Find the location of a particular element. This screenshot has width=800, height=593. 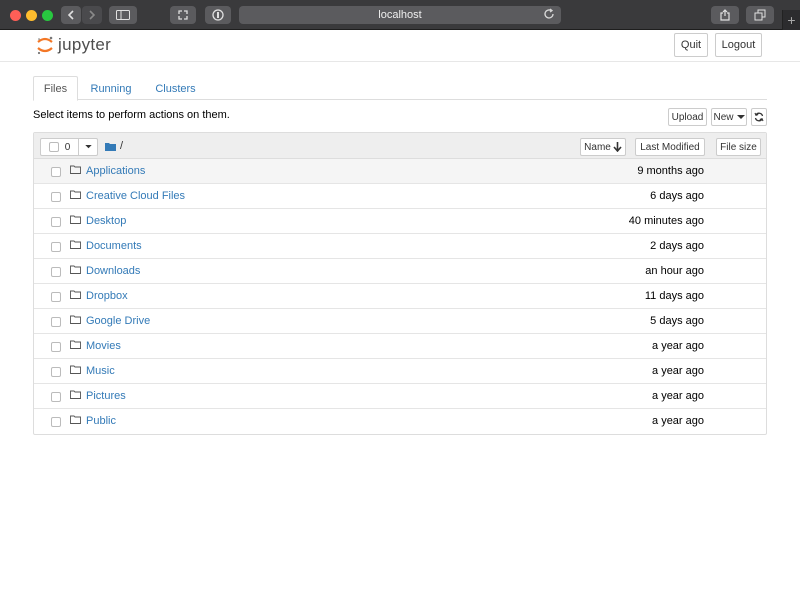

forward-button is located at coordinates (92, 15).